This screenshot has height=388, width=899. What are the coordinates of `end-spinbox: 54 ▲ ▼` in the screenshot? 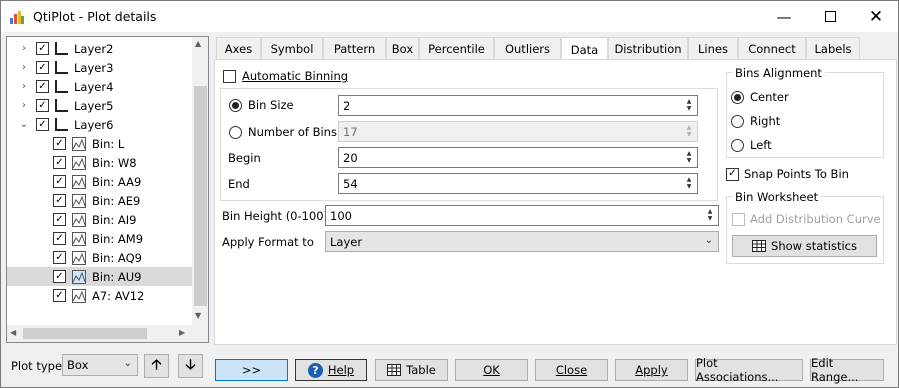 It's located at (518, 183).